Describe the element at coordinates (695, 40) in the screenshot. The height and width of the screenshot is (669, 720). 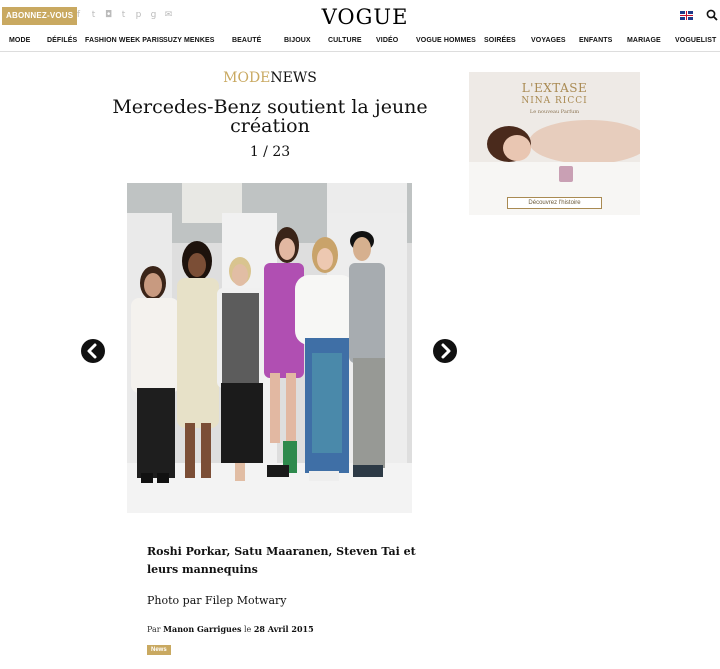
I see `nav-item-voguelist: VOGUELIST` at that location.